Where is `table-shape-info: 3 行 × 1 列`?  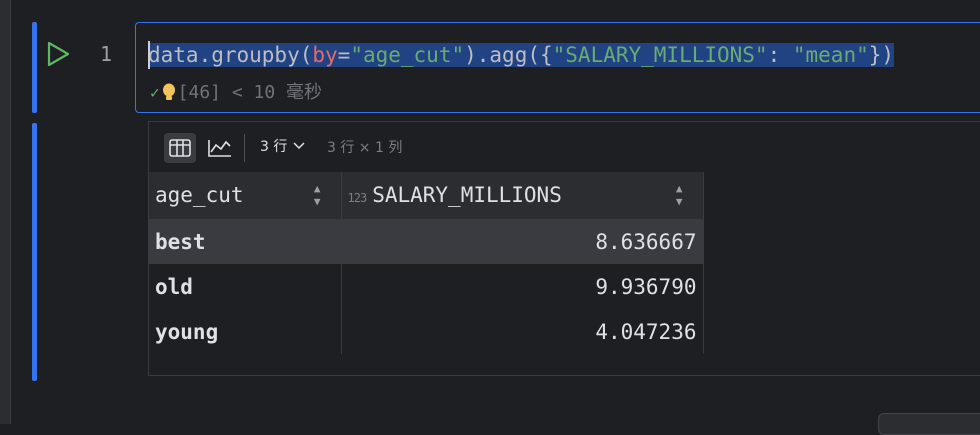
table-shape-info: 3 行 × 1 列 is located at coordinates (365, 148).